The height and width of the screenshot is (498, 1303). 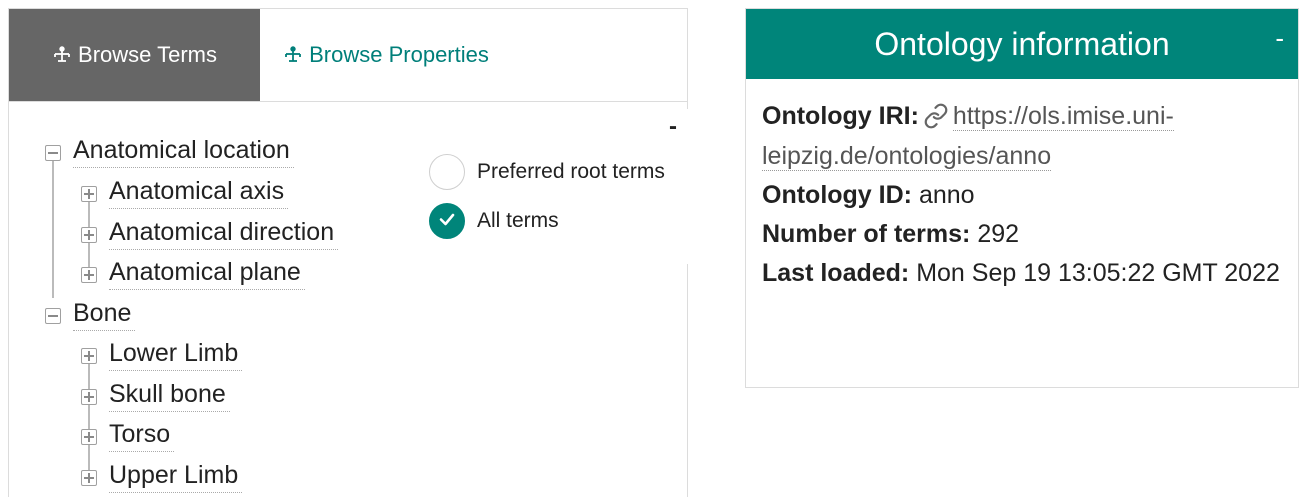 What do you see at coordinates (176, 355) in the screenshot?
I see `tree-node-lower-limb: Lower Limb` at bounding box center [176, 355].